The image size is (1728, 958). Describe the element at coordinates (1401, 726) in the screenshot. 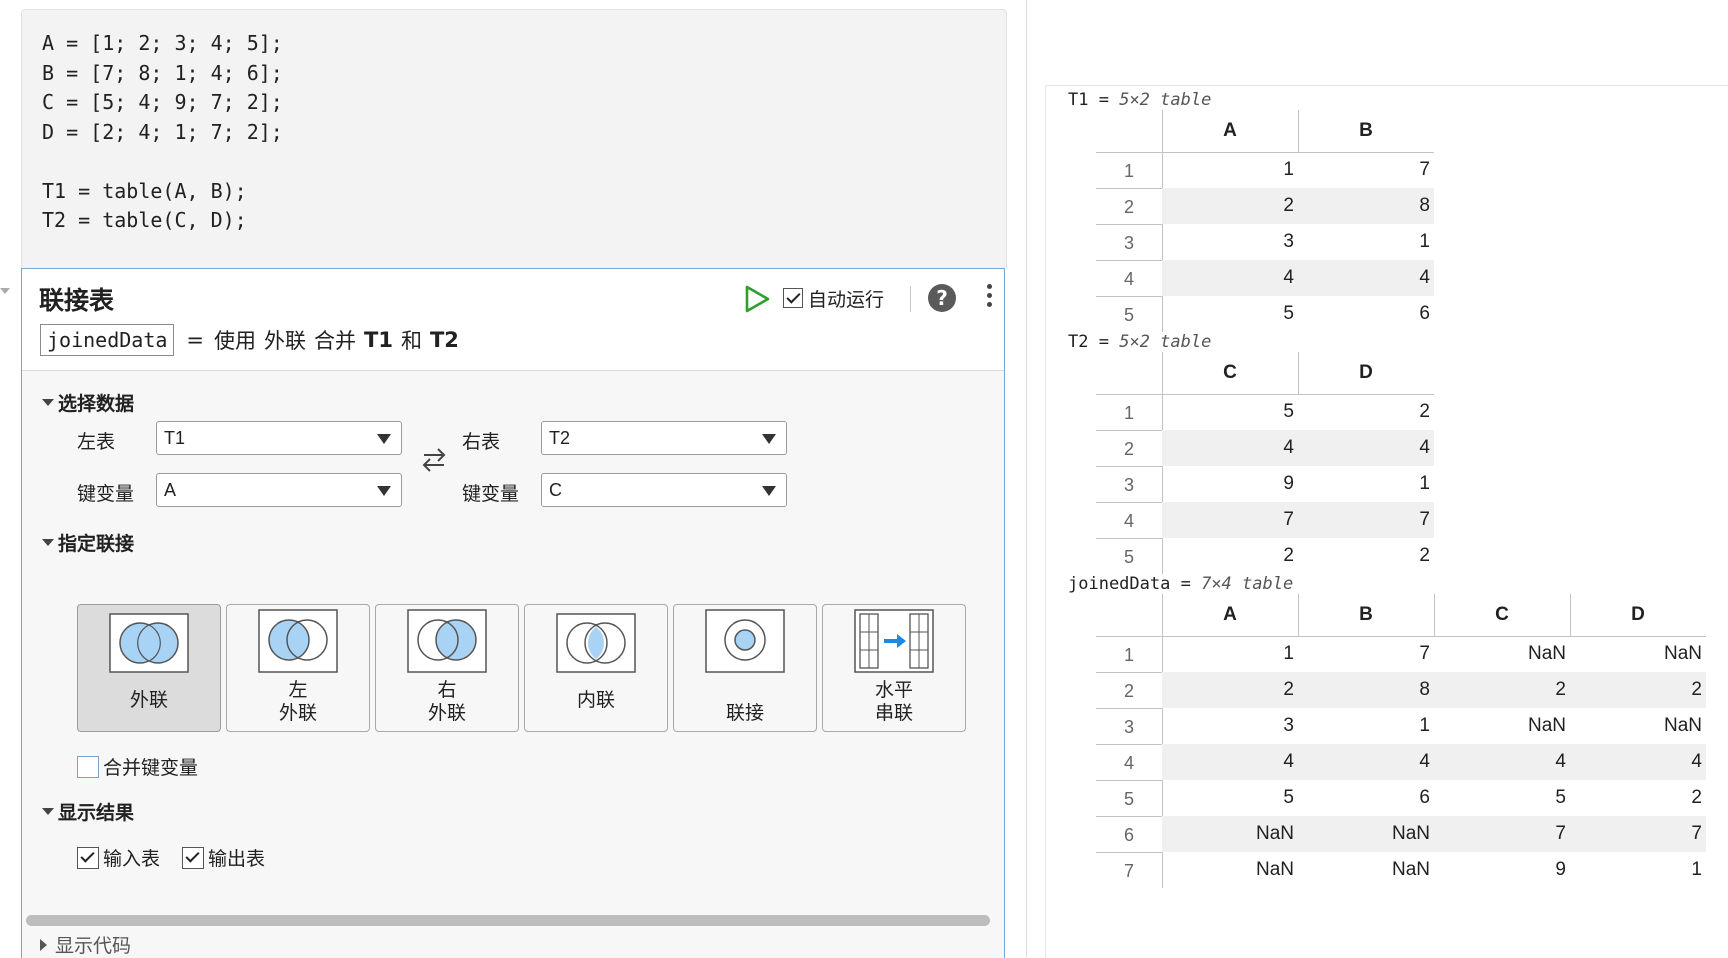

I see `table-row: 3 3 1 NaN NaN` at that location.